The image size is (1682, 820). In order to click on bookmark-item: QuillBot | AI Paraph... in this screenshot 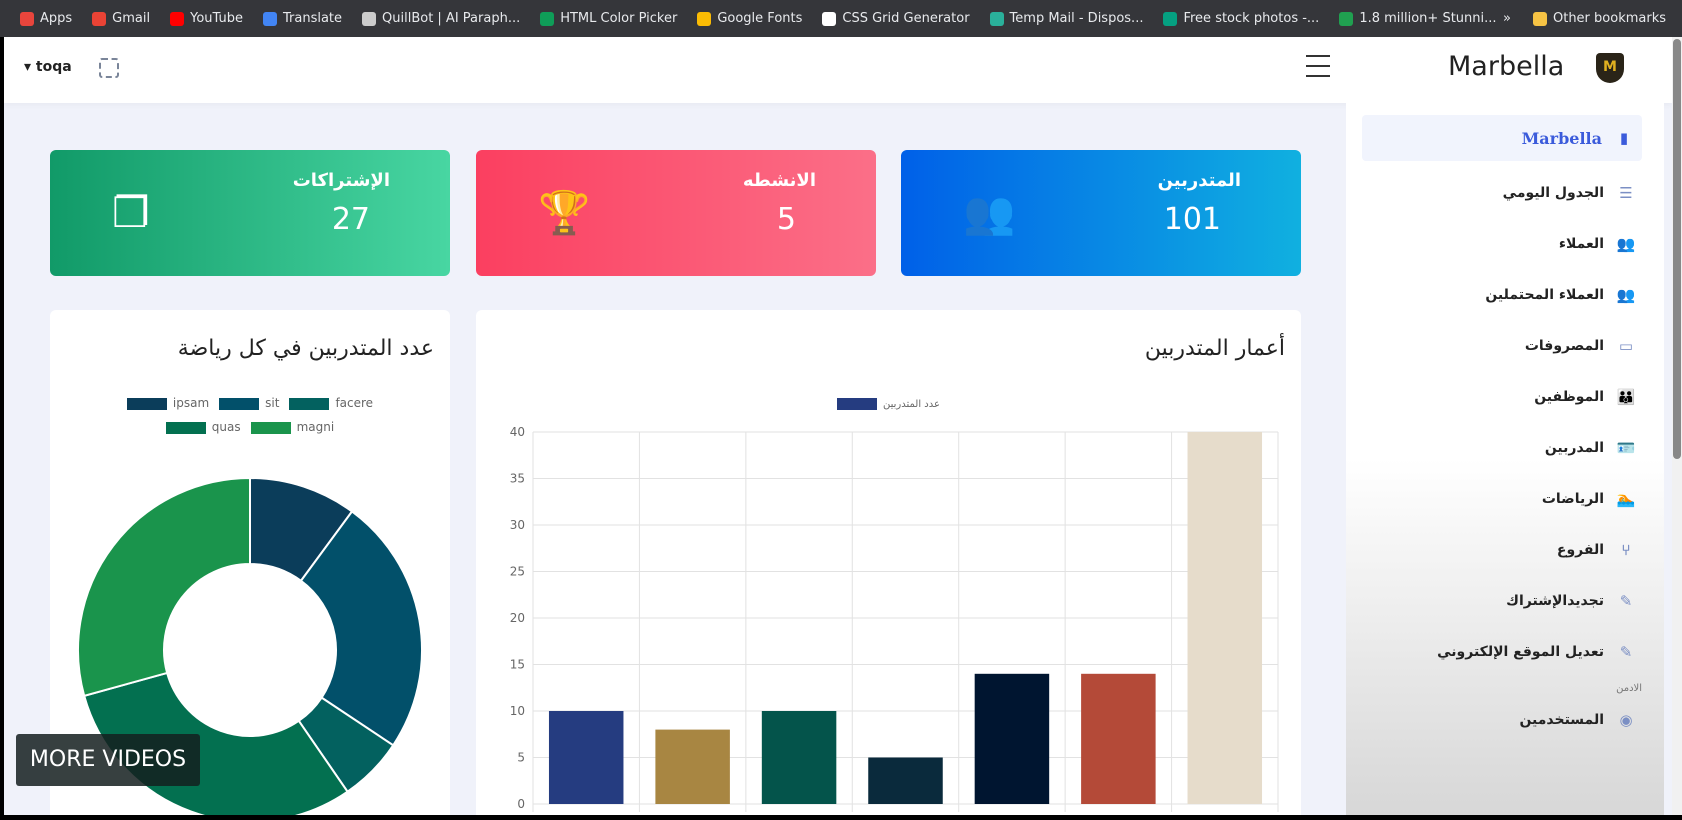, I will do `click(441, 18)`.